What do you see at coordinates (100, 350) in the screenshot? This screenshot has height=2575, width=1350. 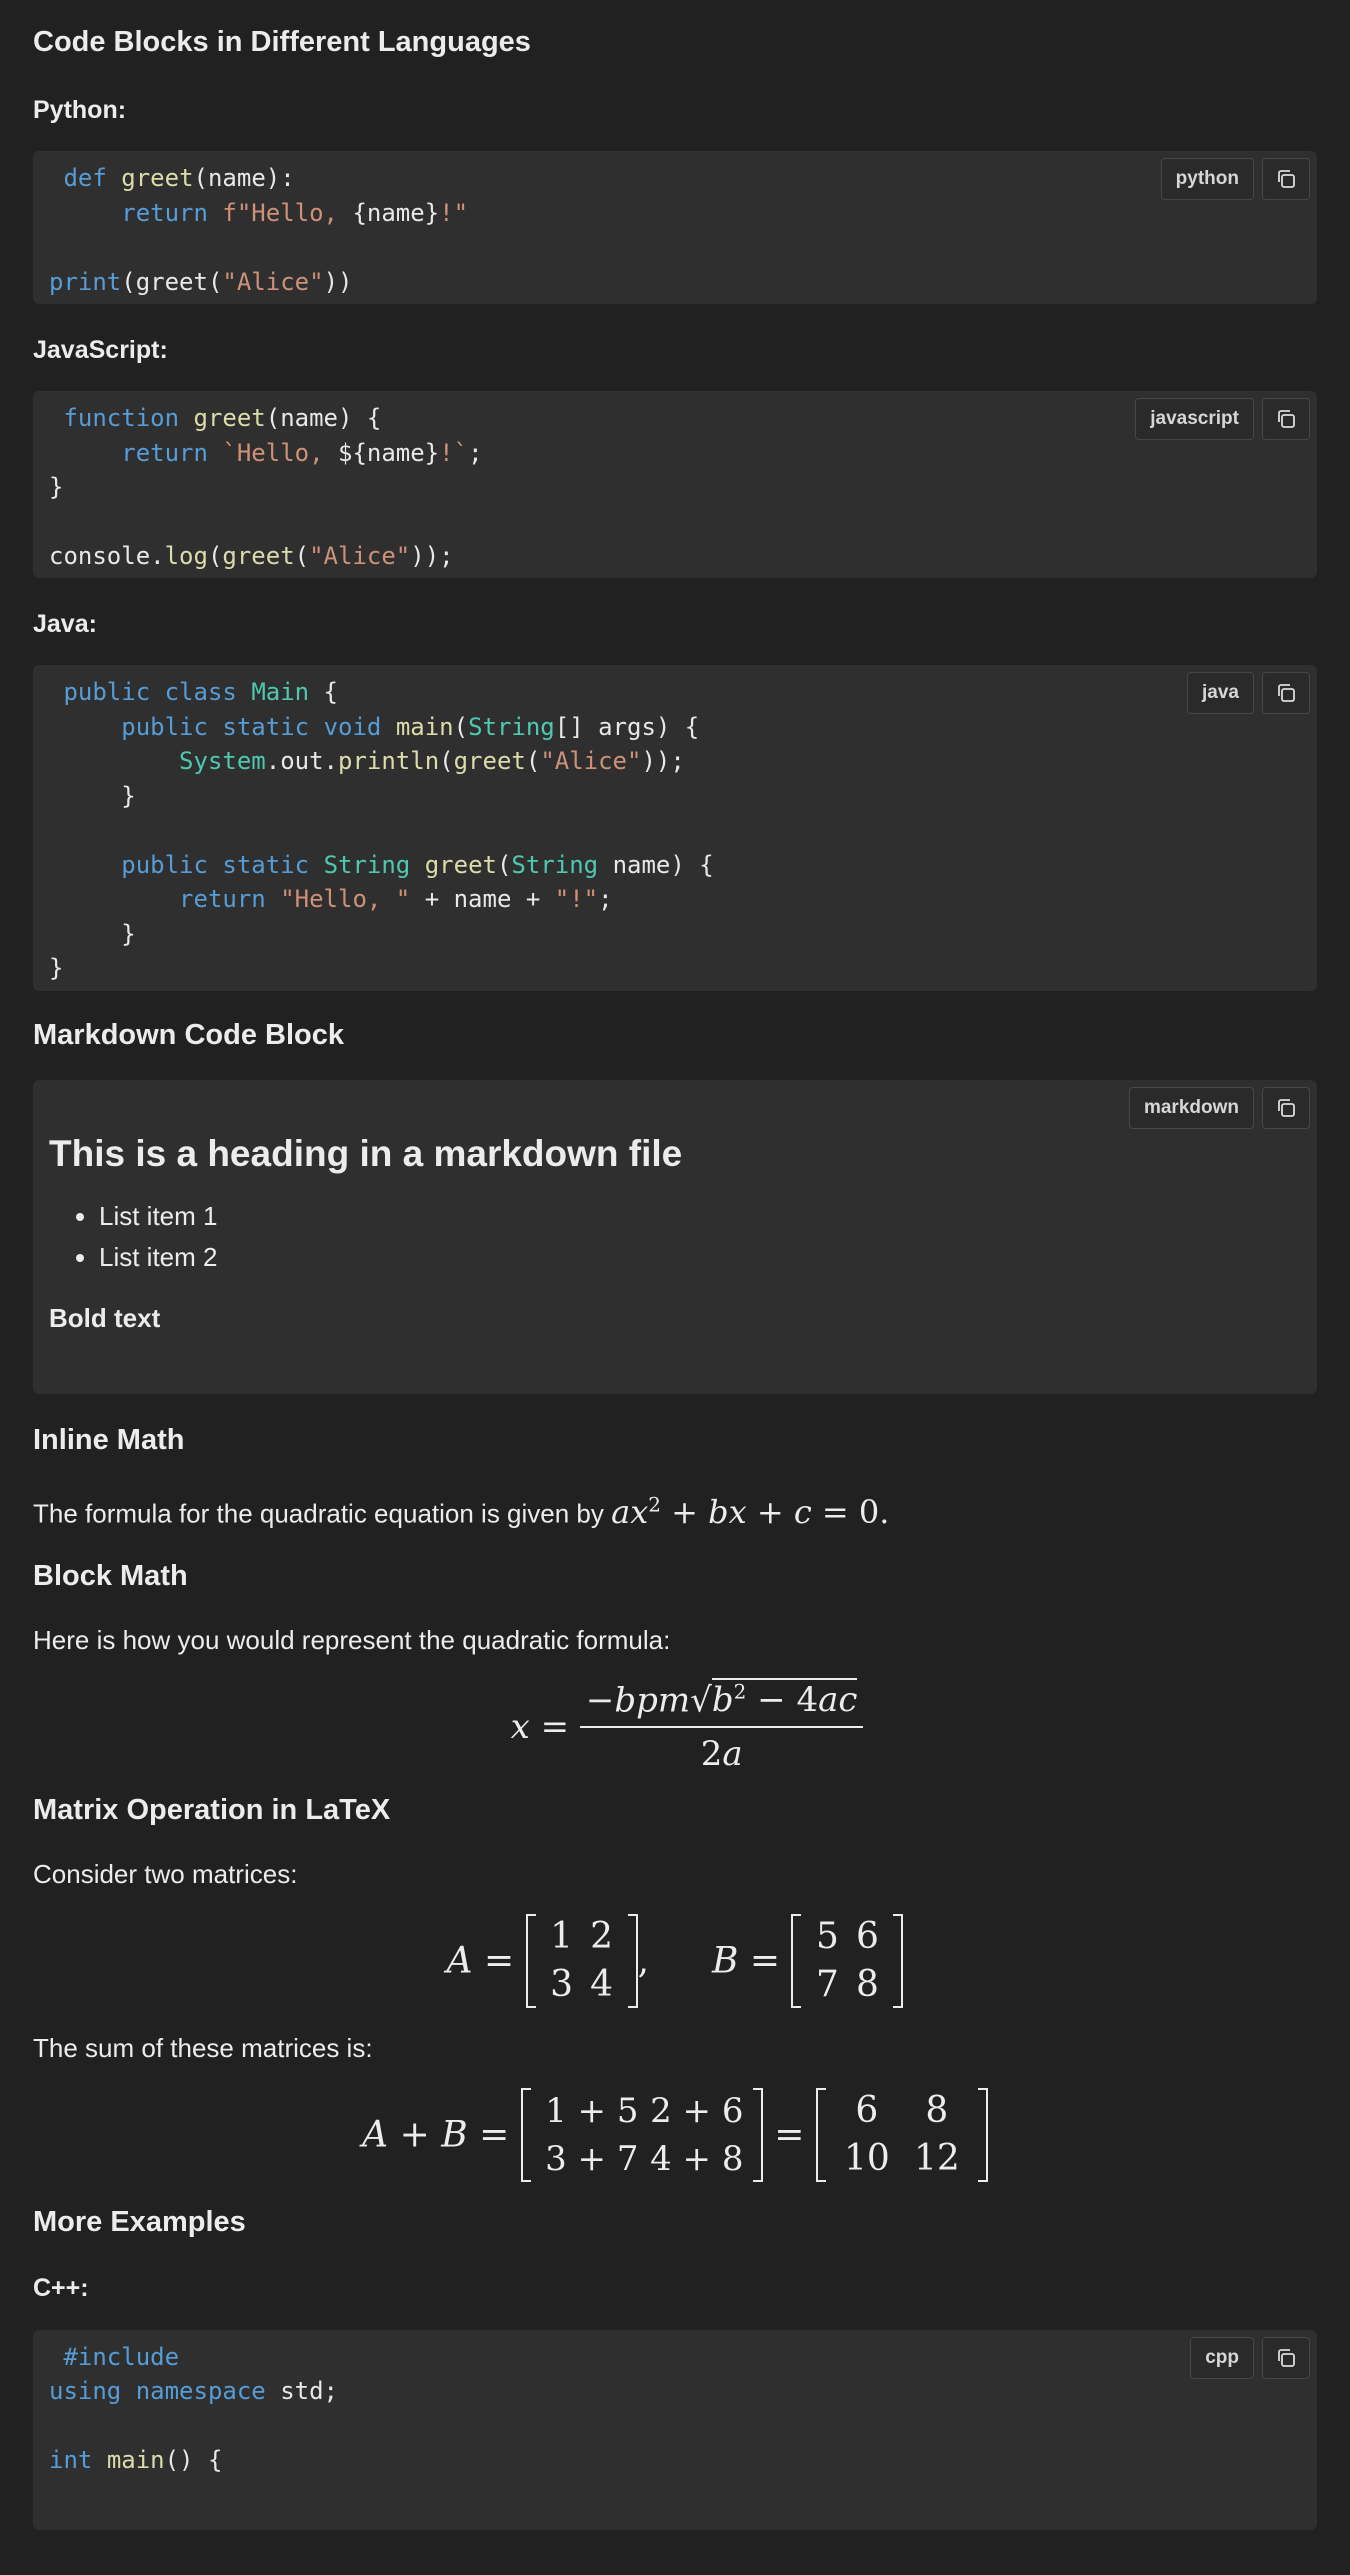 I see `javascript-heading: JavaScript:` at bounding box center [100, 350].